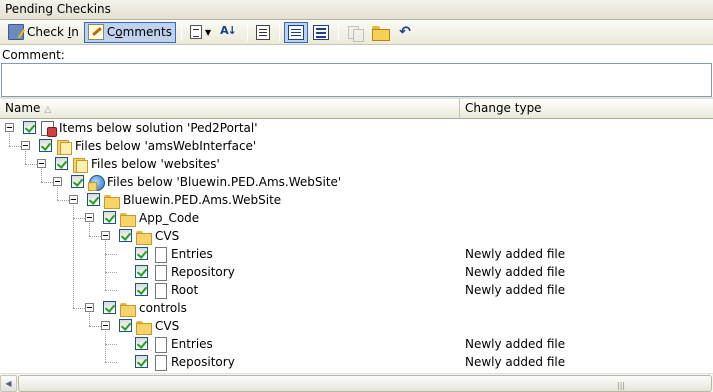  What do you see at coordinates (356, 164) in the screenshot?
I see `tree-row: Files below 'websites'` at bounding box center [356, 164].